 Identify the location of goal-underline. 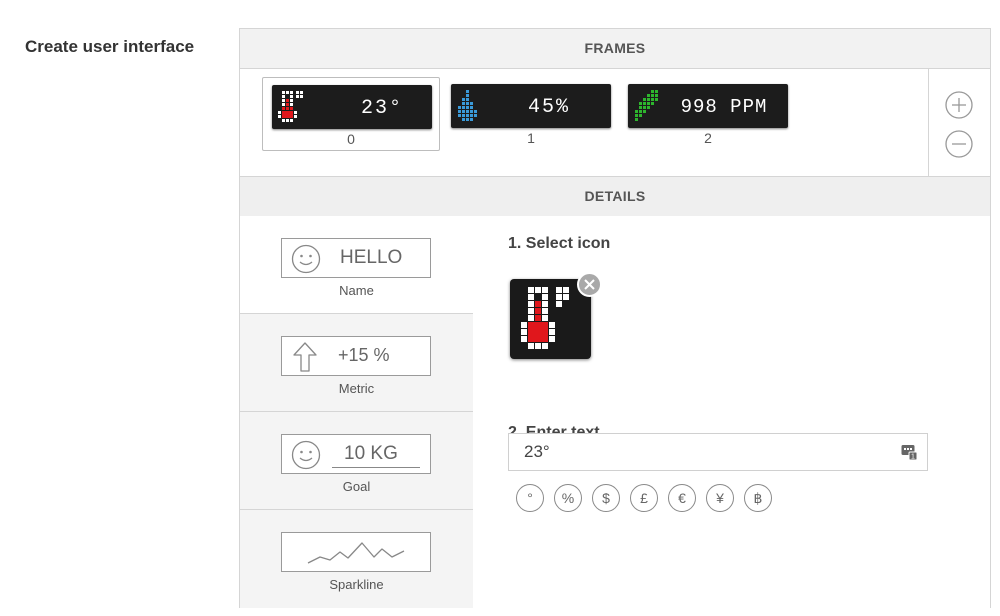
(376, 467).